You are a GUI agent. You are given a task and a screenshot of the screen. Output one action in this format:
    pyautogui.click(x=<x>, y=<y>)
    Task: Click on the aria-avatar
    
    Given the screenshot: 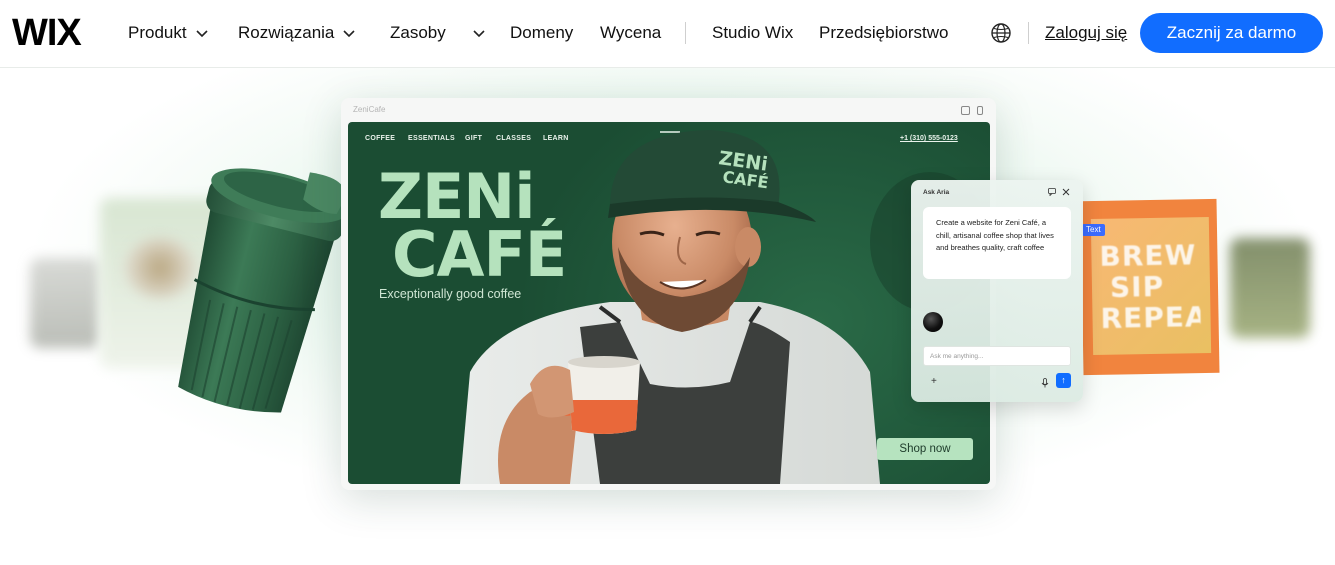 What is the action you would take?
    pyautogui.click(x=933, y=322)
    